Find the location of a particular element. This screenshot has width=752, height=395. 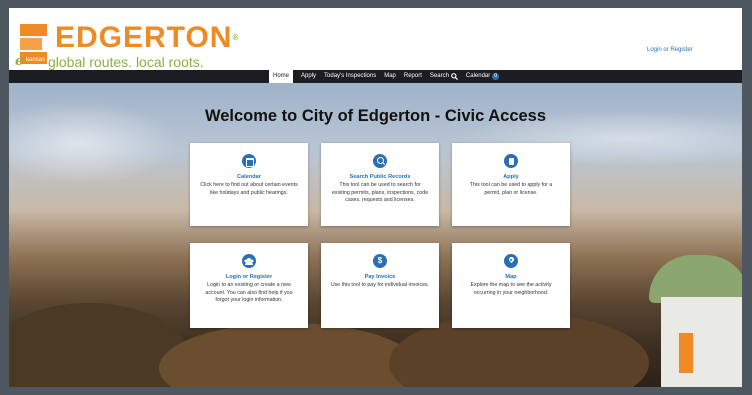

map-pin-icon is located at coordinates (511, 261).